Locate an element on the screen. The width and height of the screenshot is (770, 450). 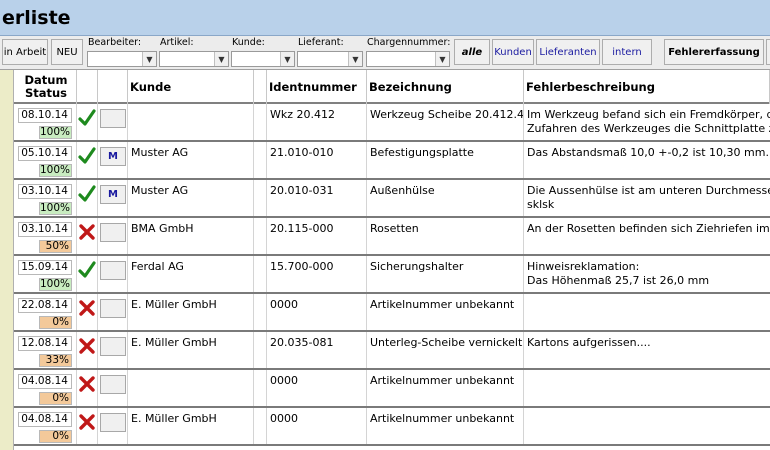
in-arbeit-button: in Arbeit is located at coordinates (25, 52).